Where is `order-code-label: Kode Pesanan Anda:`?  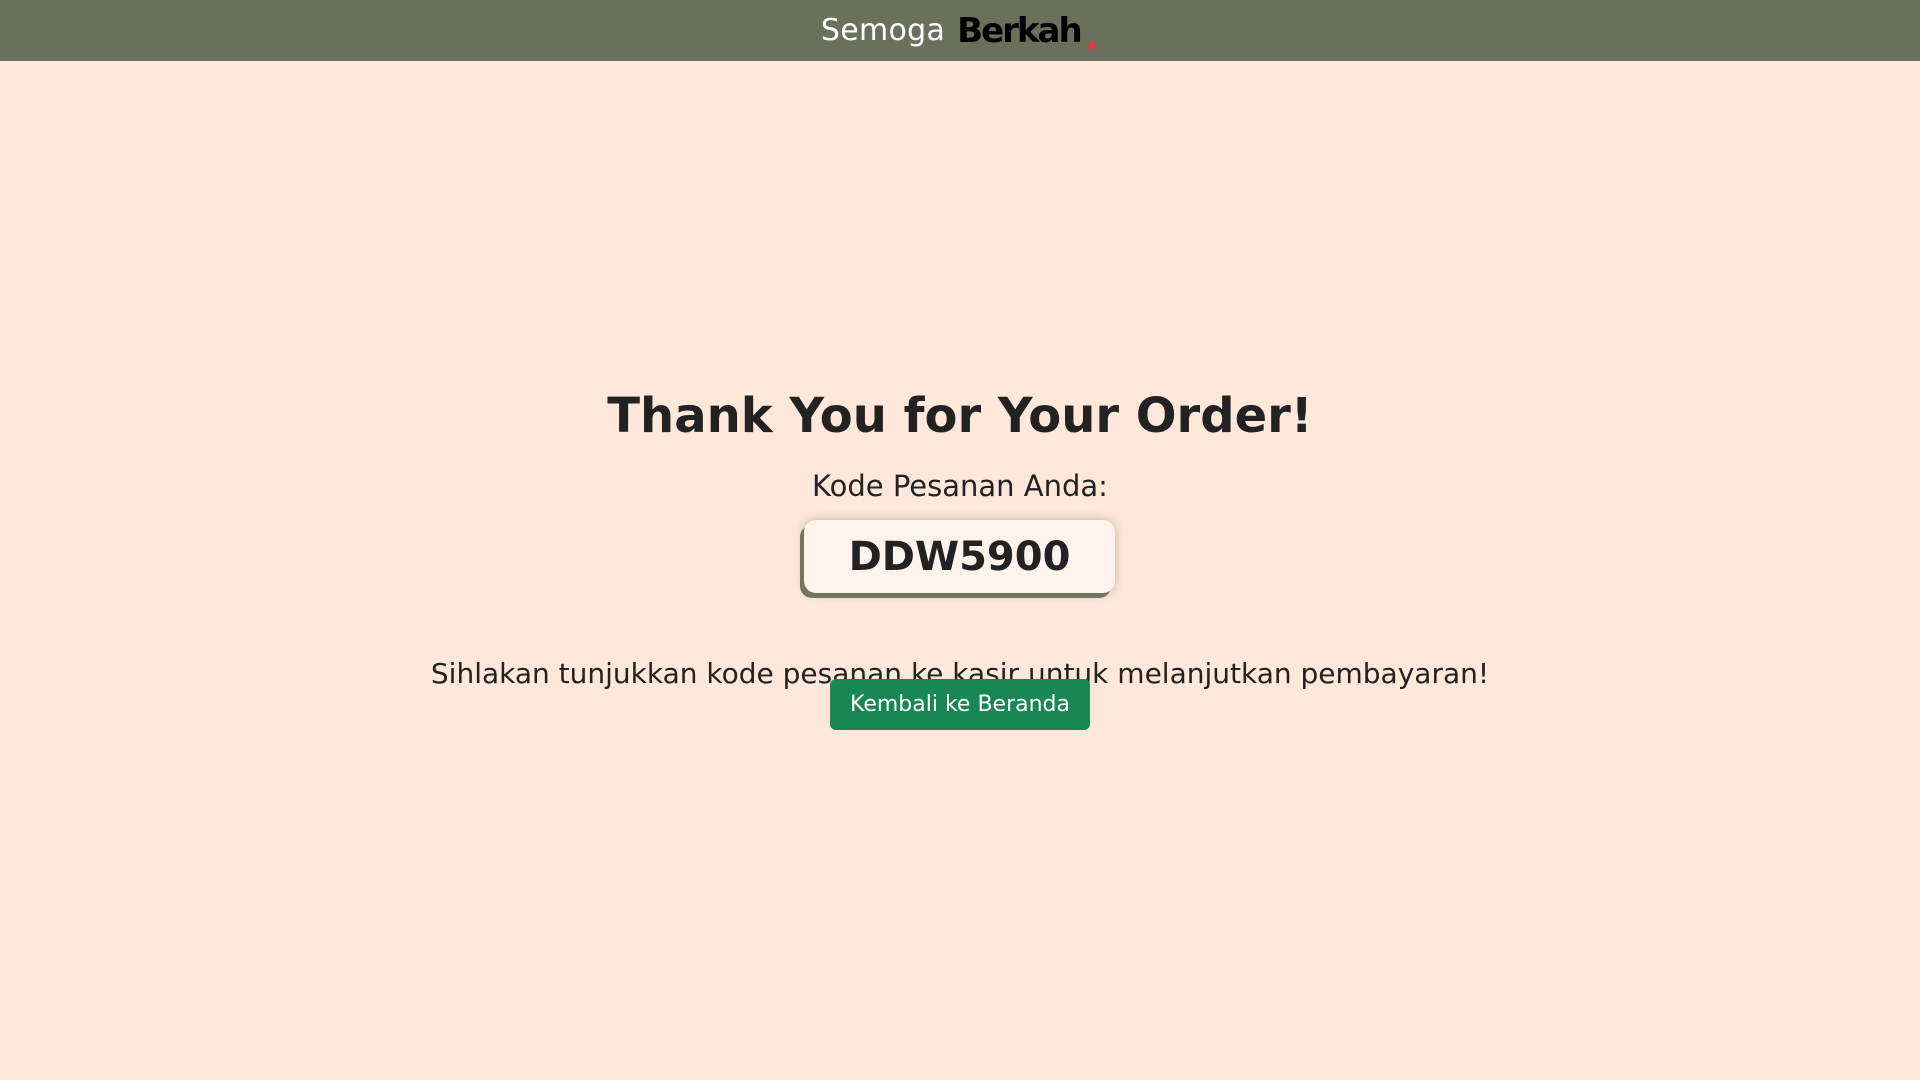
order-code-label: Kode Pesanan Anda: is located at coordinates (960, 486).